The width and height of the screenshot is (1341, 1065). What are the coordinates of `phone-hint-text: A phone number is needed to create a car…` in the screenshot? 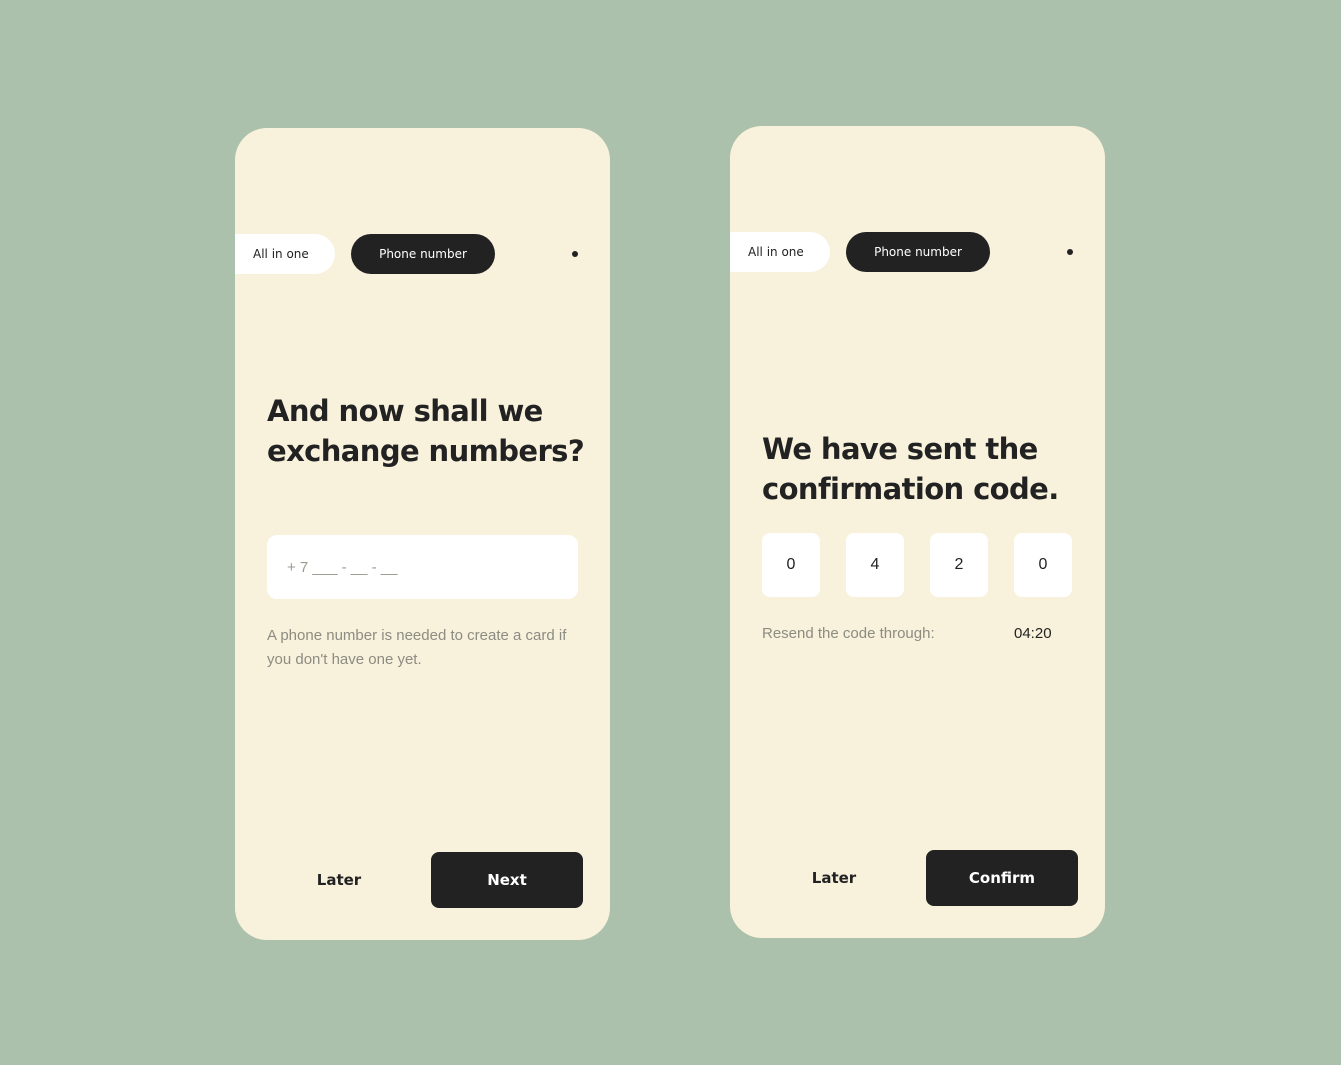 It's located at (417, 647).